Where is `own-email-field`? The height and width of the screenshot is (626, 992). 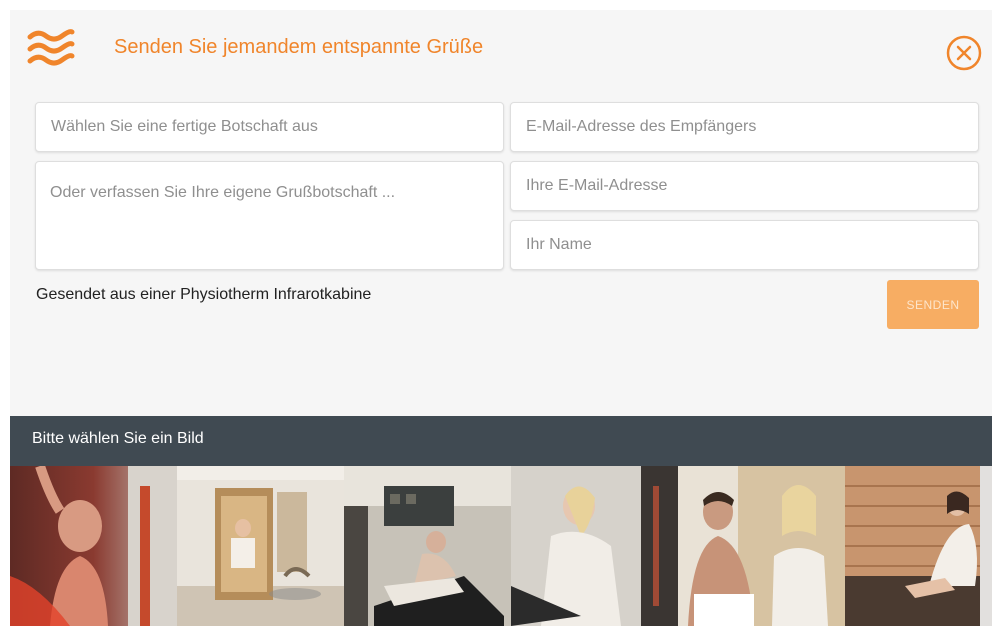
own-email-field is located at coordinates (744, 186).